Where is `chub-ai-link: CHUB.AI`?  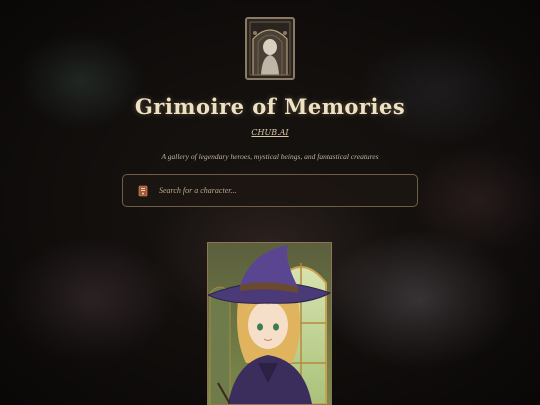 chub-ai-link: CHUB.AI is located at coordinates (270, 132).